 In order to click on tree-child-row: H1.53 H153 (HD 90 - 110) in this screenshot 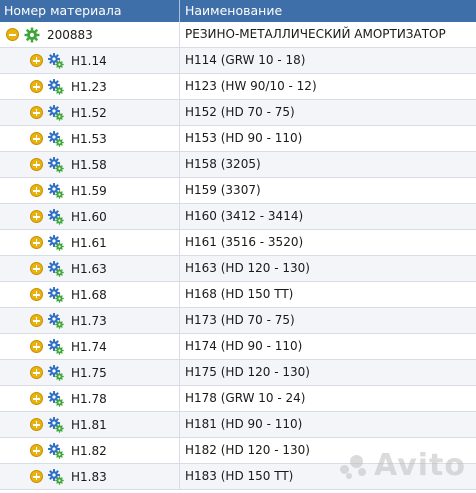, I will do `click(238, 139)`.